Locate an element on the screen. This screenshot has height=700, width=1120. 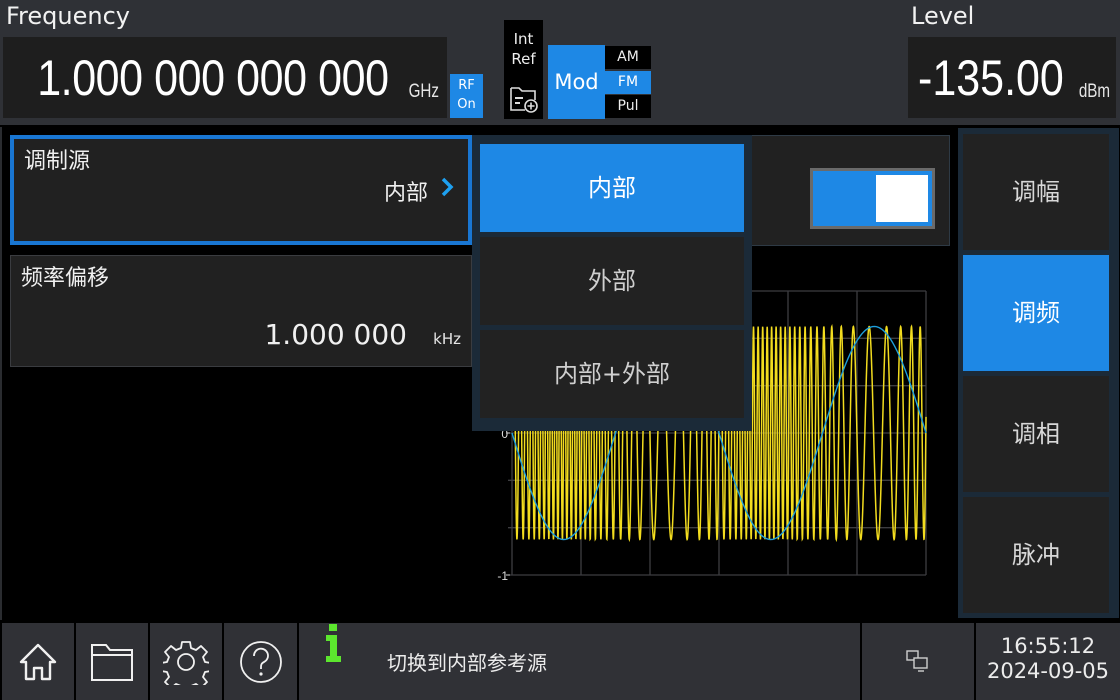
reference-indicator: Int Ref is located at coordinates (523, 69).